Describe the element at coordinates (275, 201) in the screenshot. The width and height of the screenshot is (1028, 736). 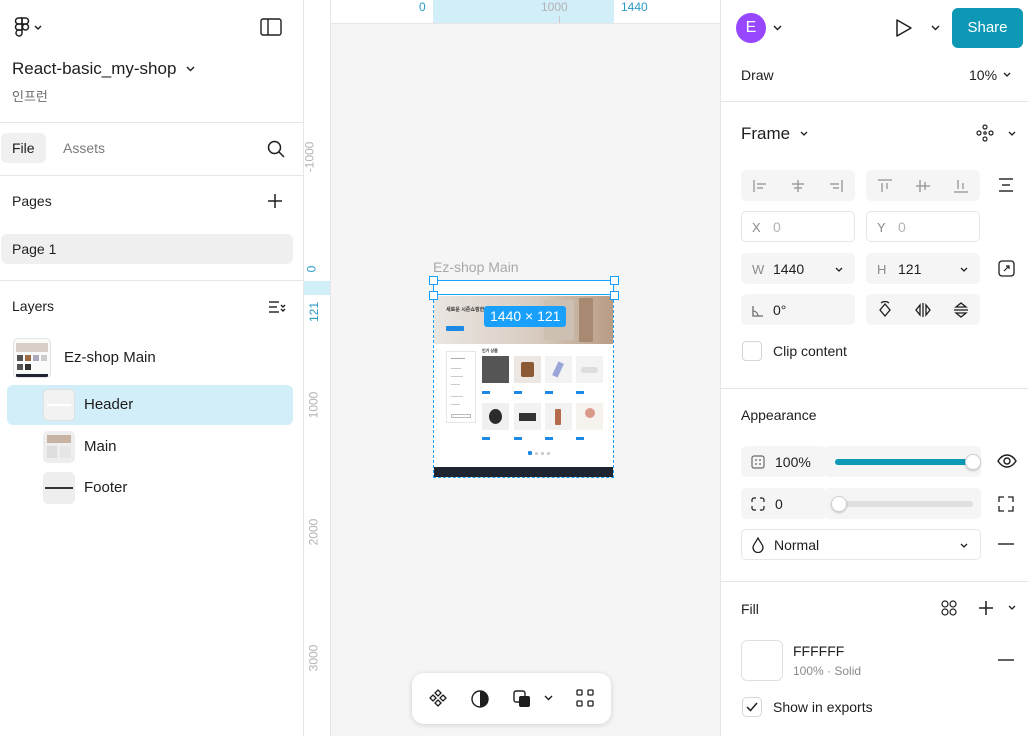
I see `add-page-icon` at that location.